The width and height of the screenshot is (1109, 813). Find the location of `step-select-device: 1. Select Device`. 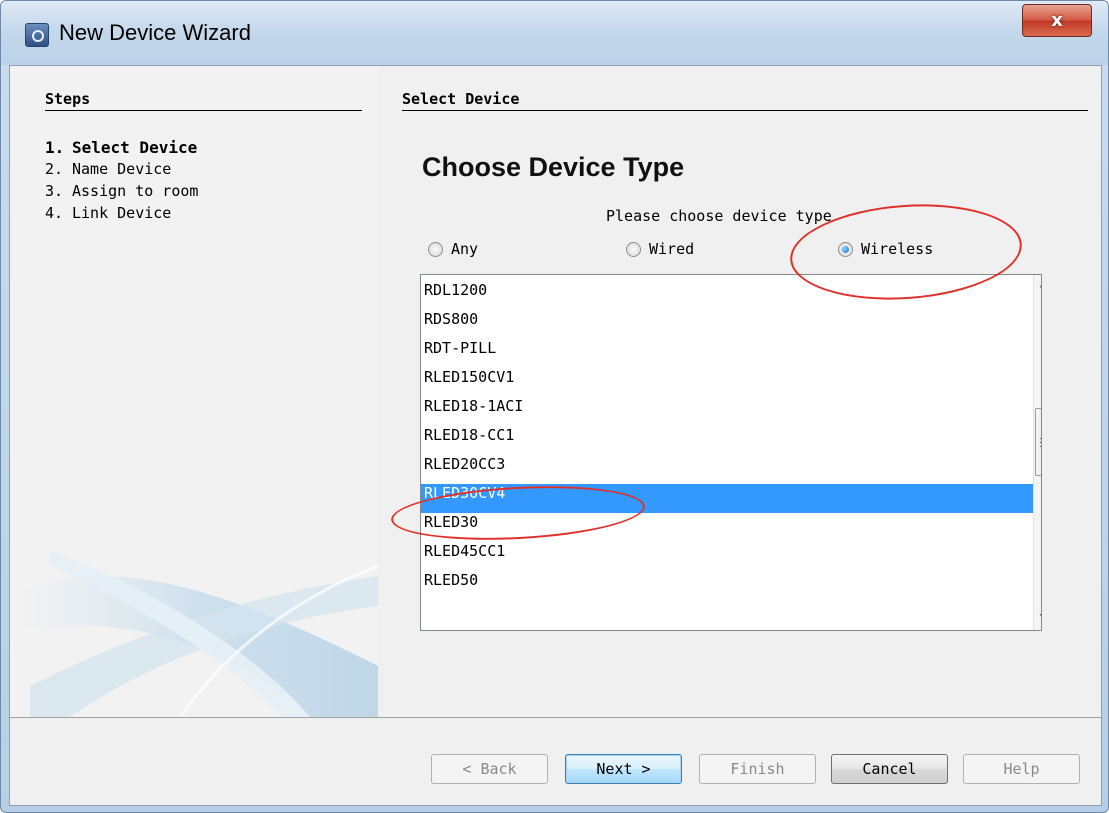

step-select-device: 1. Select Device is located at coordinates (121, 149).